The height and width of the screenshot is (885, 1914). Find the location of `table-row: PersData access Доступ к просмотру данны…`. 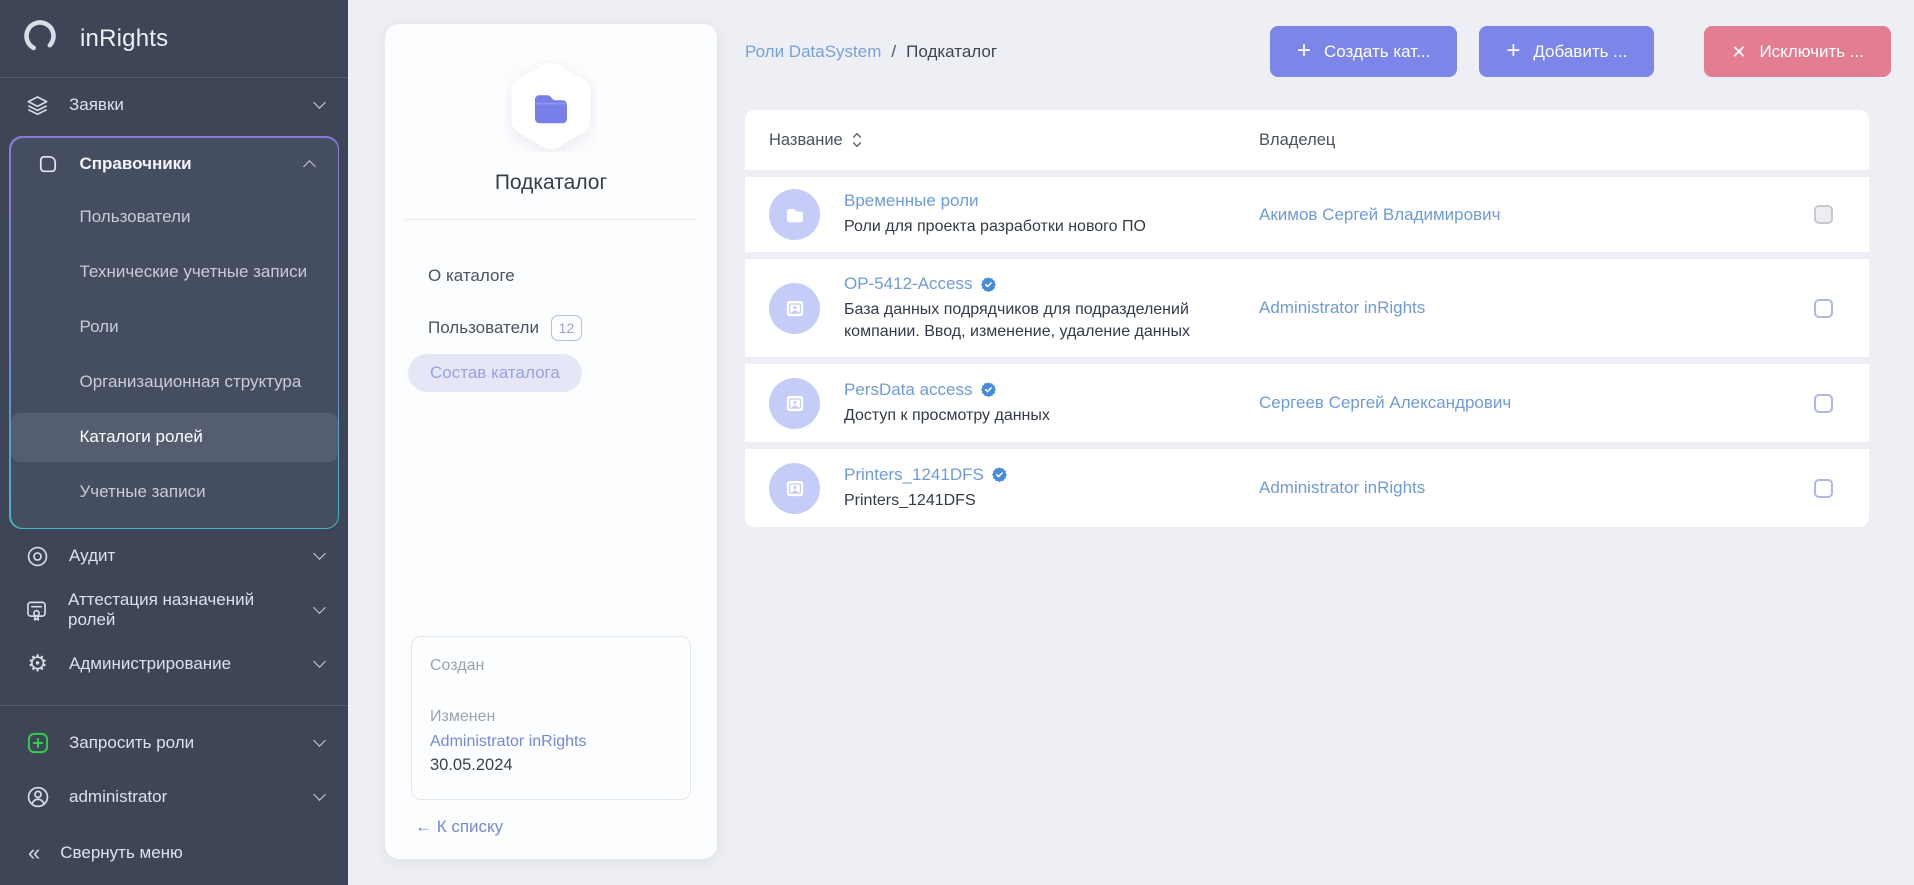

table-row: PersData access Доступ к просмотру данны… is located at coordinates (1307, 403).